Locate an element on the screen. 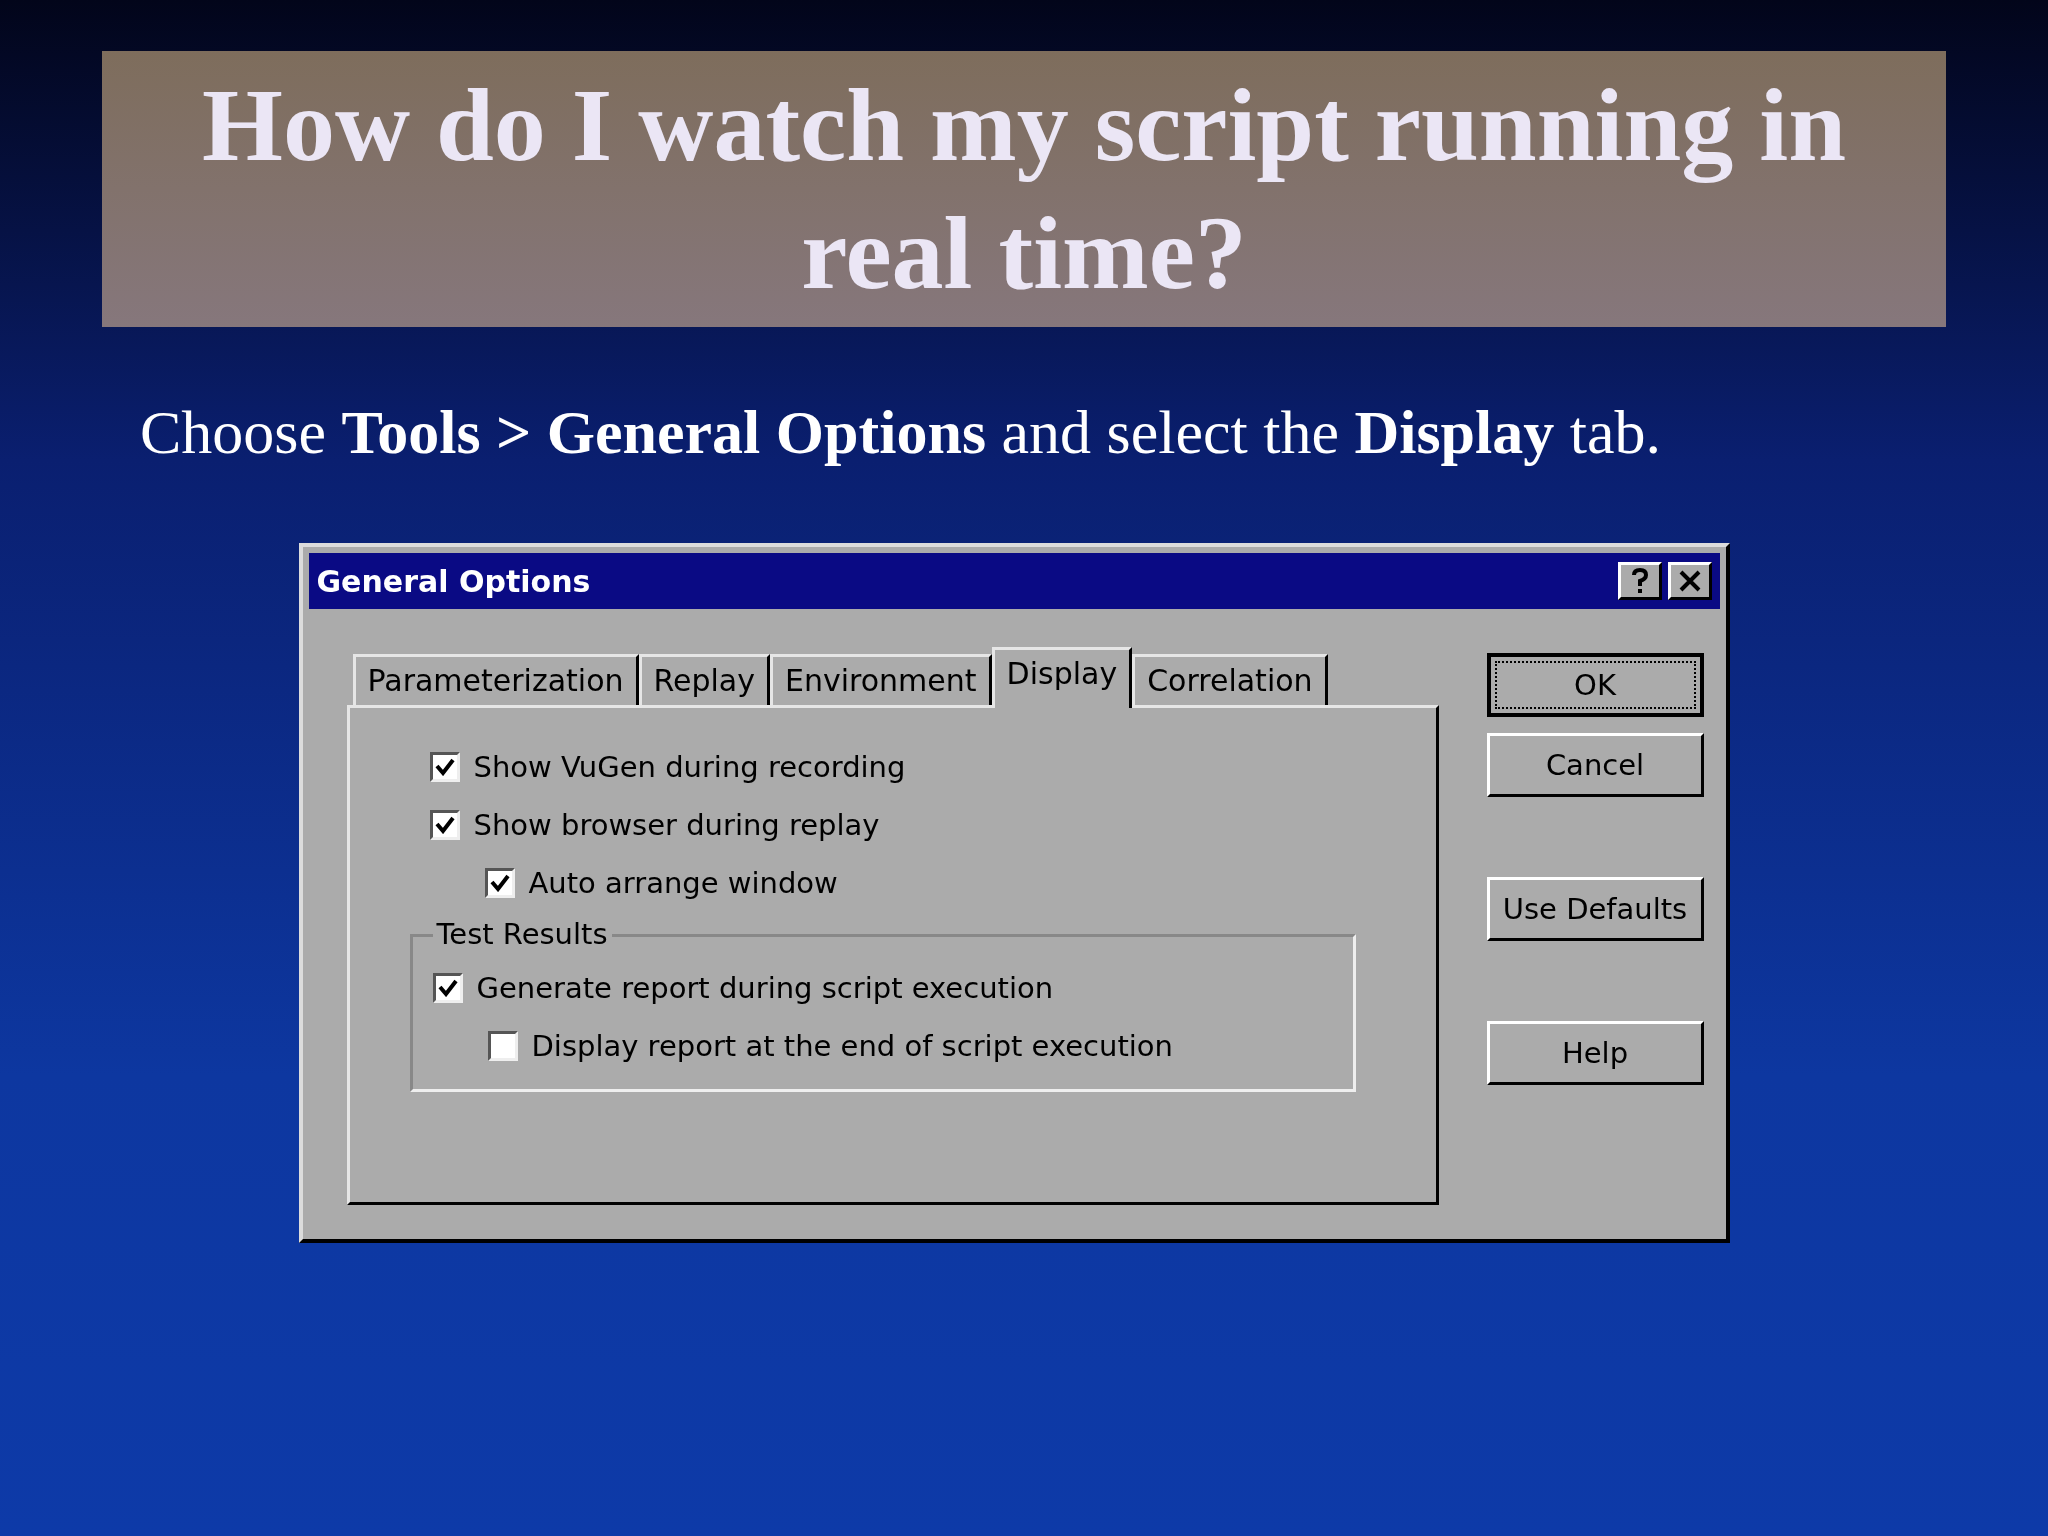 Image resolution: width=2048 pixels, height=1536 pixels. tab: Environment is located at coordinates (881, 679).